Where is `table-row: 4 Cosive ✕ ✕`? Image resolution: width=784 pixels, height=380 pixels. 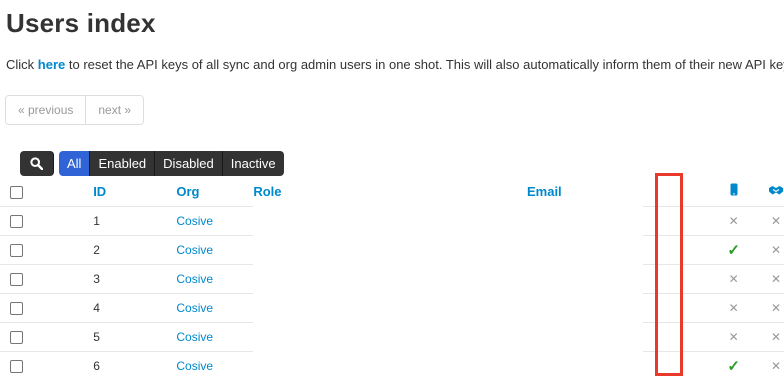 table-row: 4 Cosive ✕ ✕ is located at coordinates (392, 307).